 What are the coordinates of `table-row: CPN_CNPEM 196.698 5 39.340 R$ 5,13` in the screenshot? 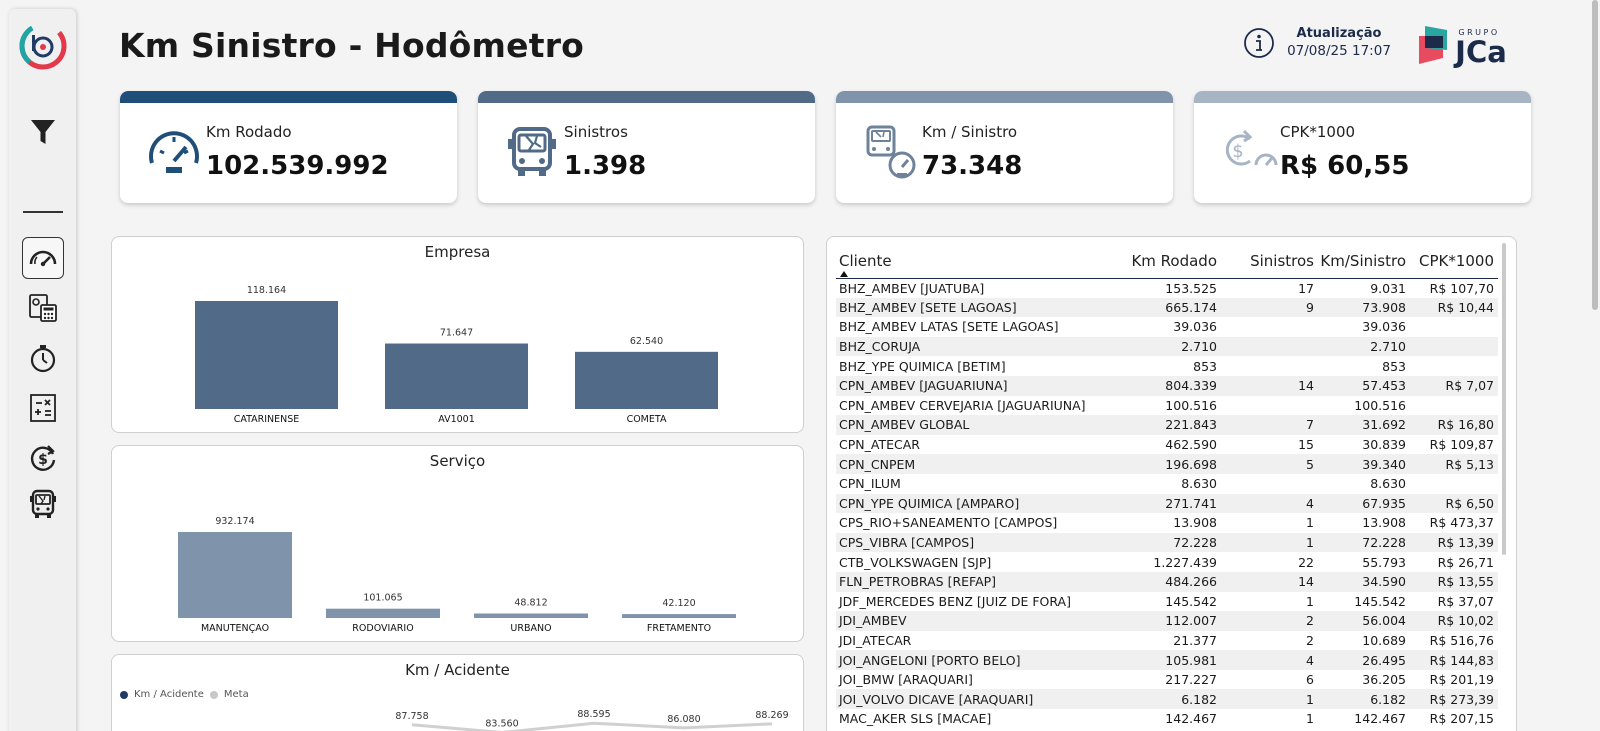 It's located at (1167, 464).